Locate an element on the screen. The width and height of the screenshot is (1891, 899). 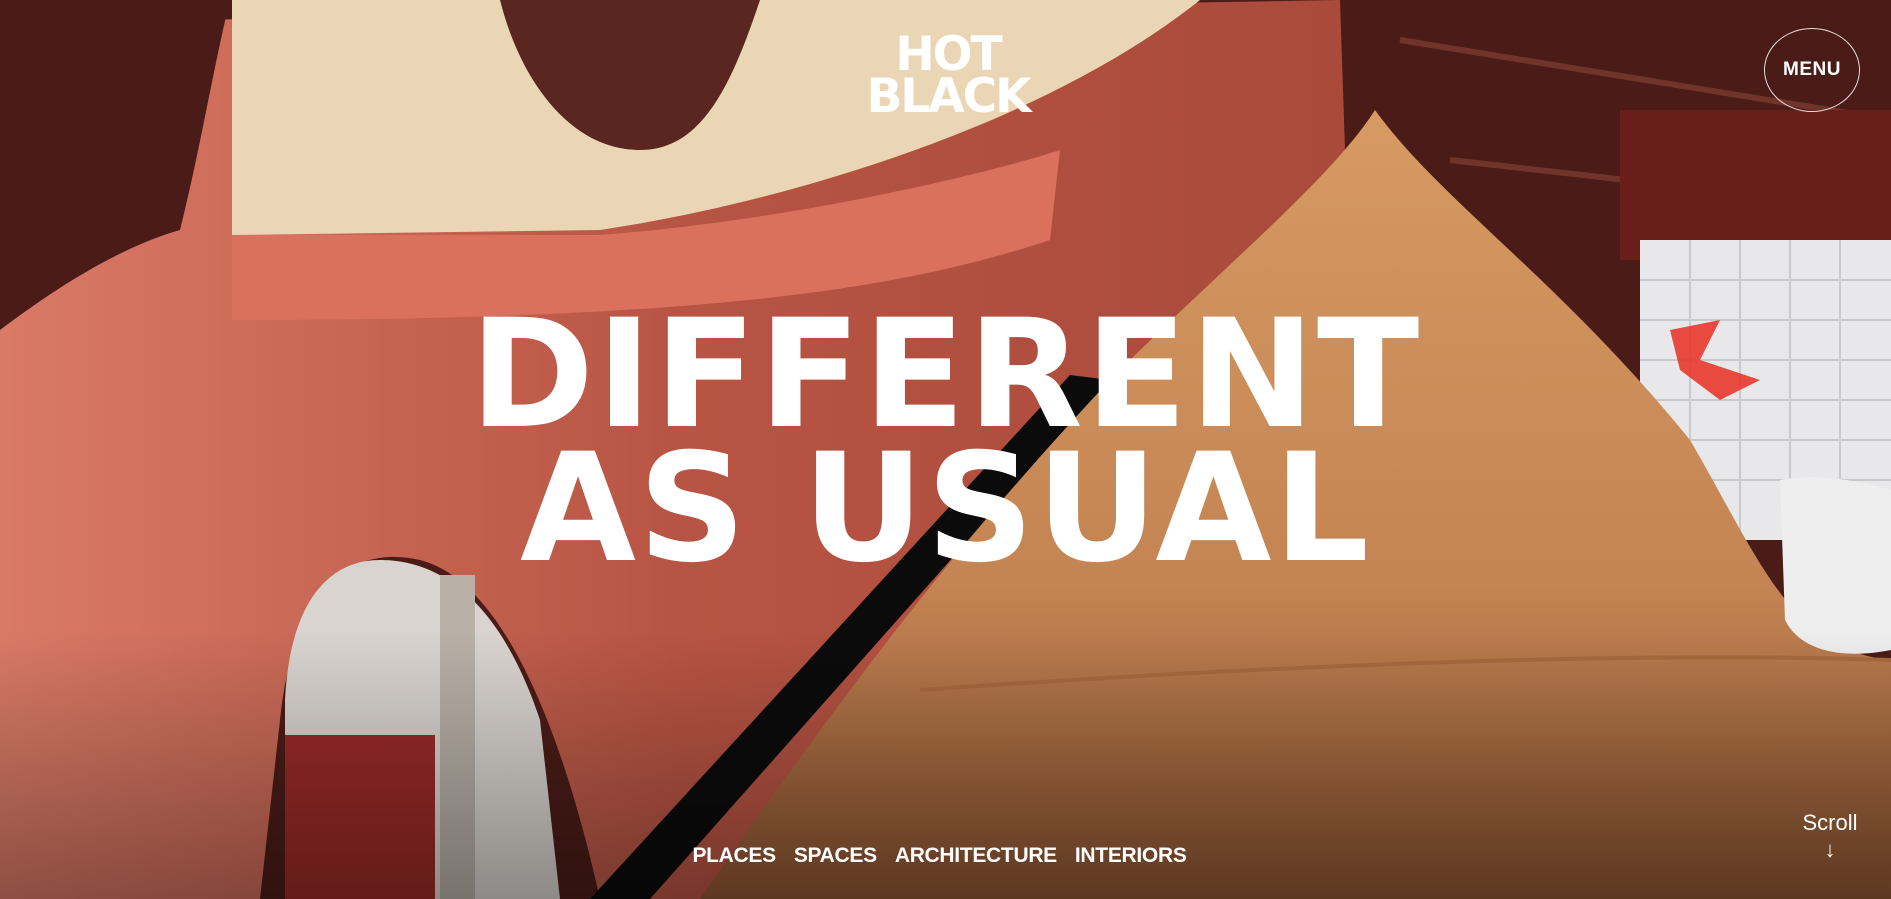
nav-link-spaces: SPACES is located at coordinates (835, 856).